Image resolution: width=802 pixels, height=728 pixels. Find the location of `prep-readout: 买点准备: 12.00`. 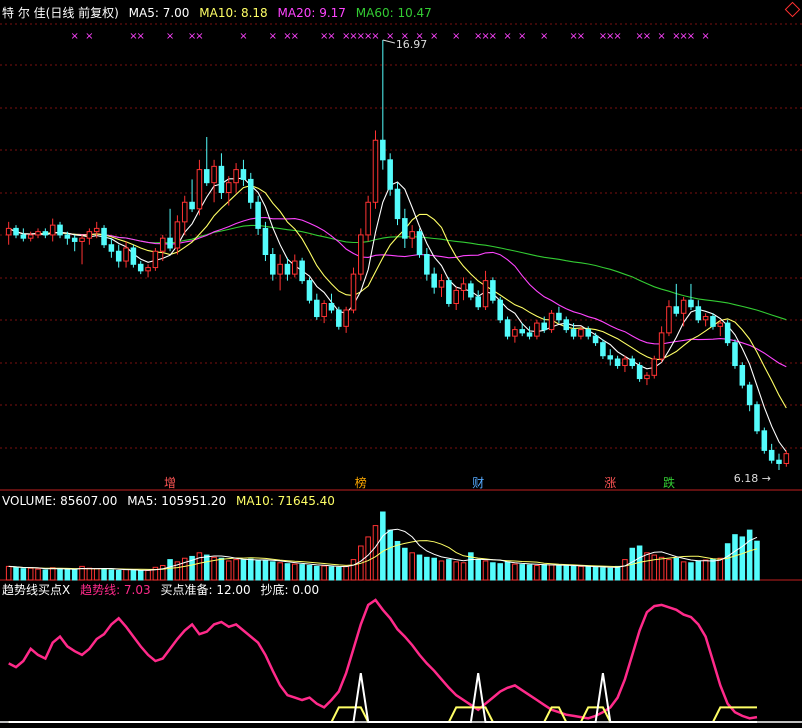

prep-readout: 买点准备: 12.00 is located at coordinates (205, 590).